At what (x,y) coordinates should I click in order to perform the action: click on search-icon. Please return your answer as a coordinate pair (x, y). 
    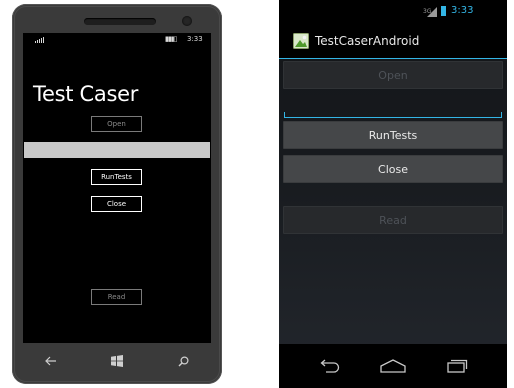
    Looking at the image, I should click on (183, 361).